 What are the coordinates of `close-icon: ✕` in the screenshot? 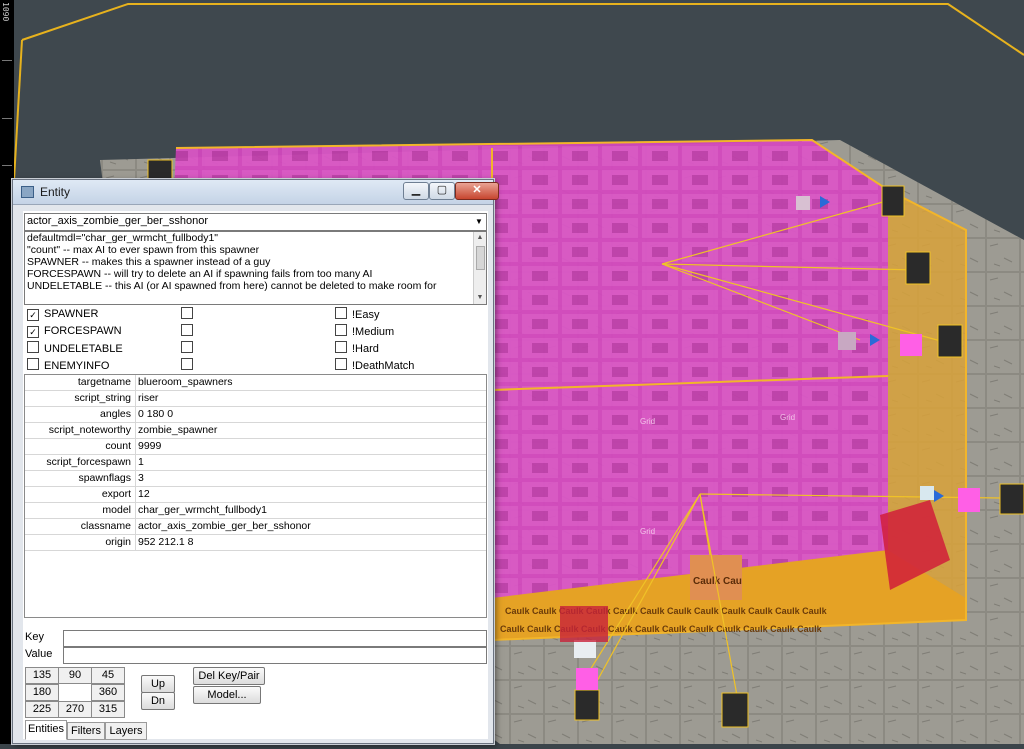 It's located at (477, 190).